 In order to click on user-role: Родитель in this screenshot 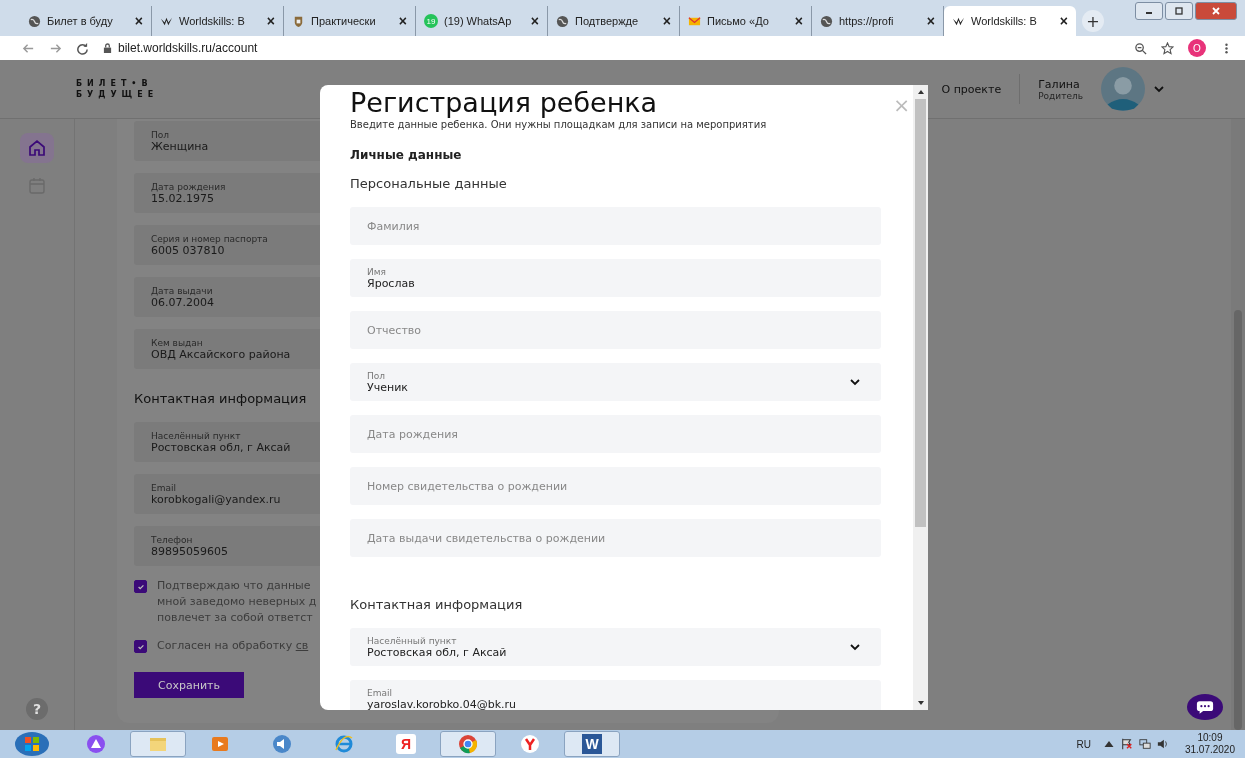, I will do `click(1060, 95)`.